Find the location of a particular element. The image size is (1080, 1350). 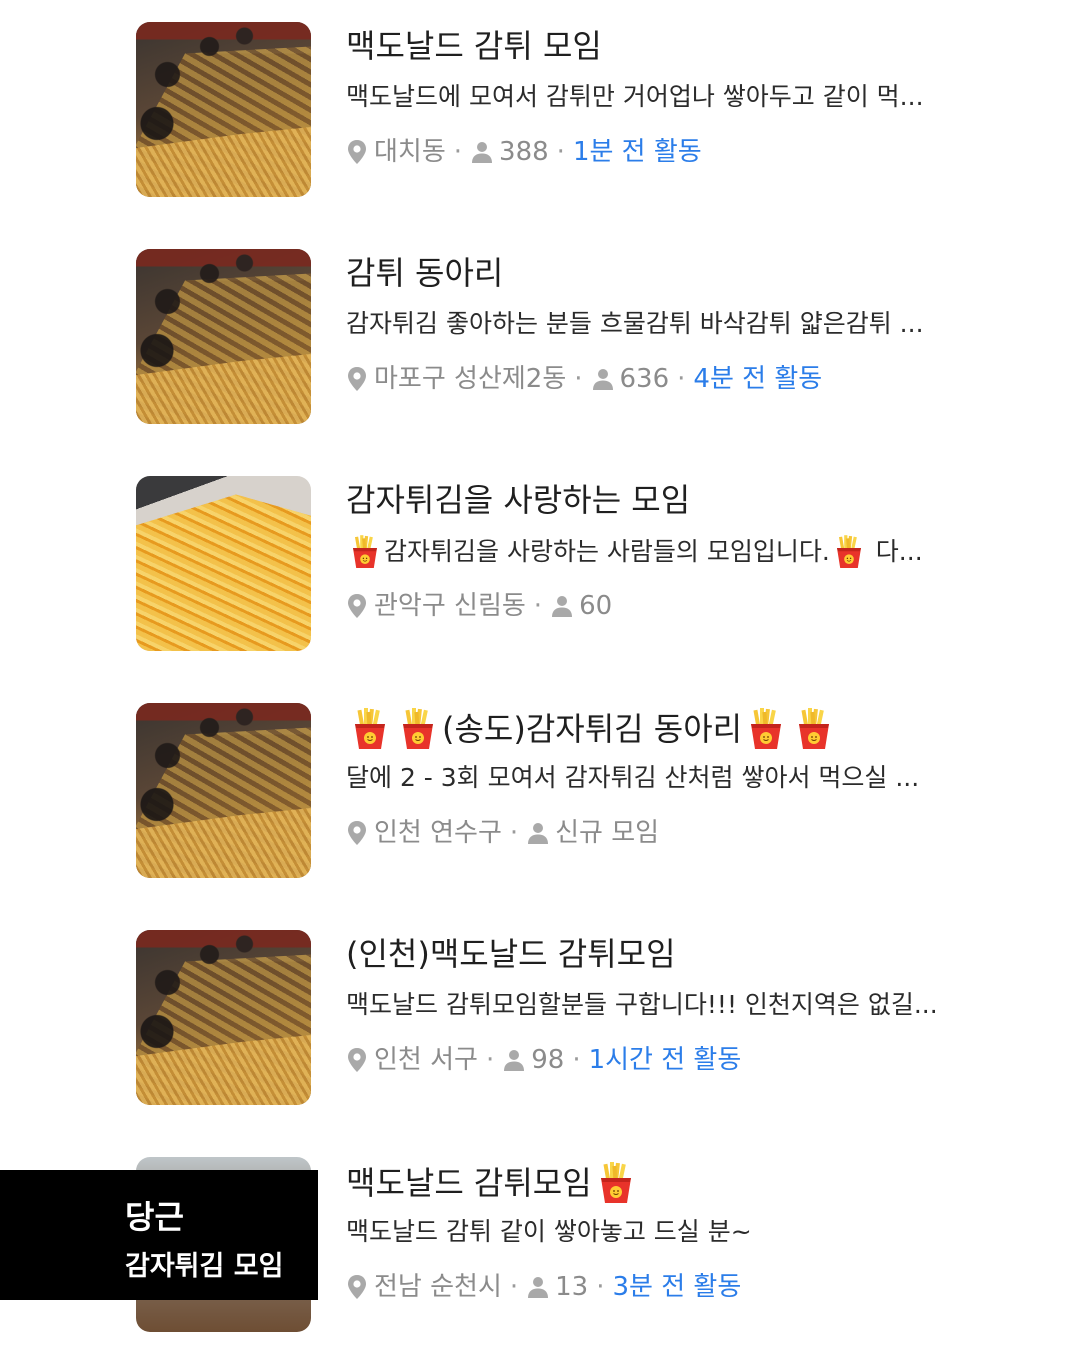

group-title: 맥도날드 감튀모임 is located at coordinates (493, 1183).